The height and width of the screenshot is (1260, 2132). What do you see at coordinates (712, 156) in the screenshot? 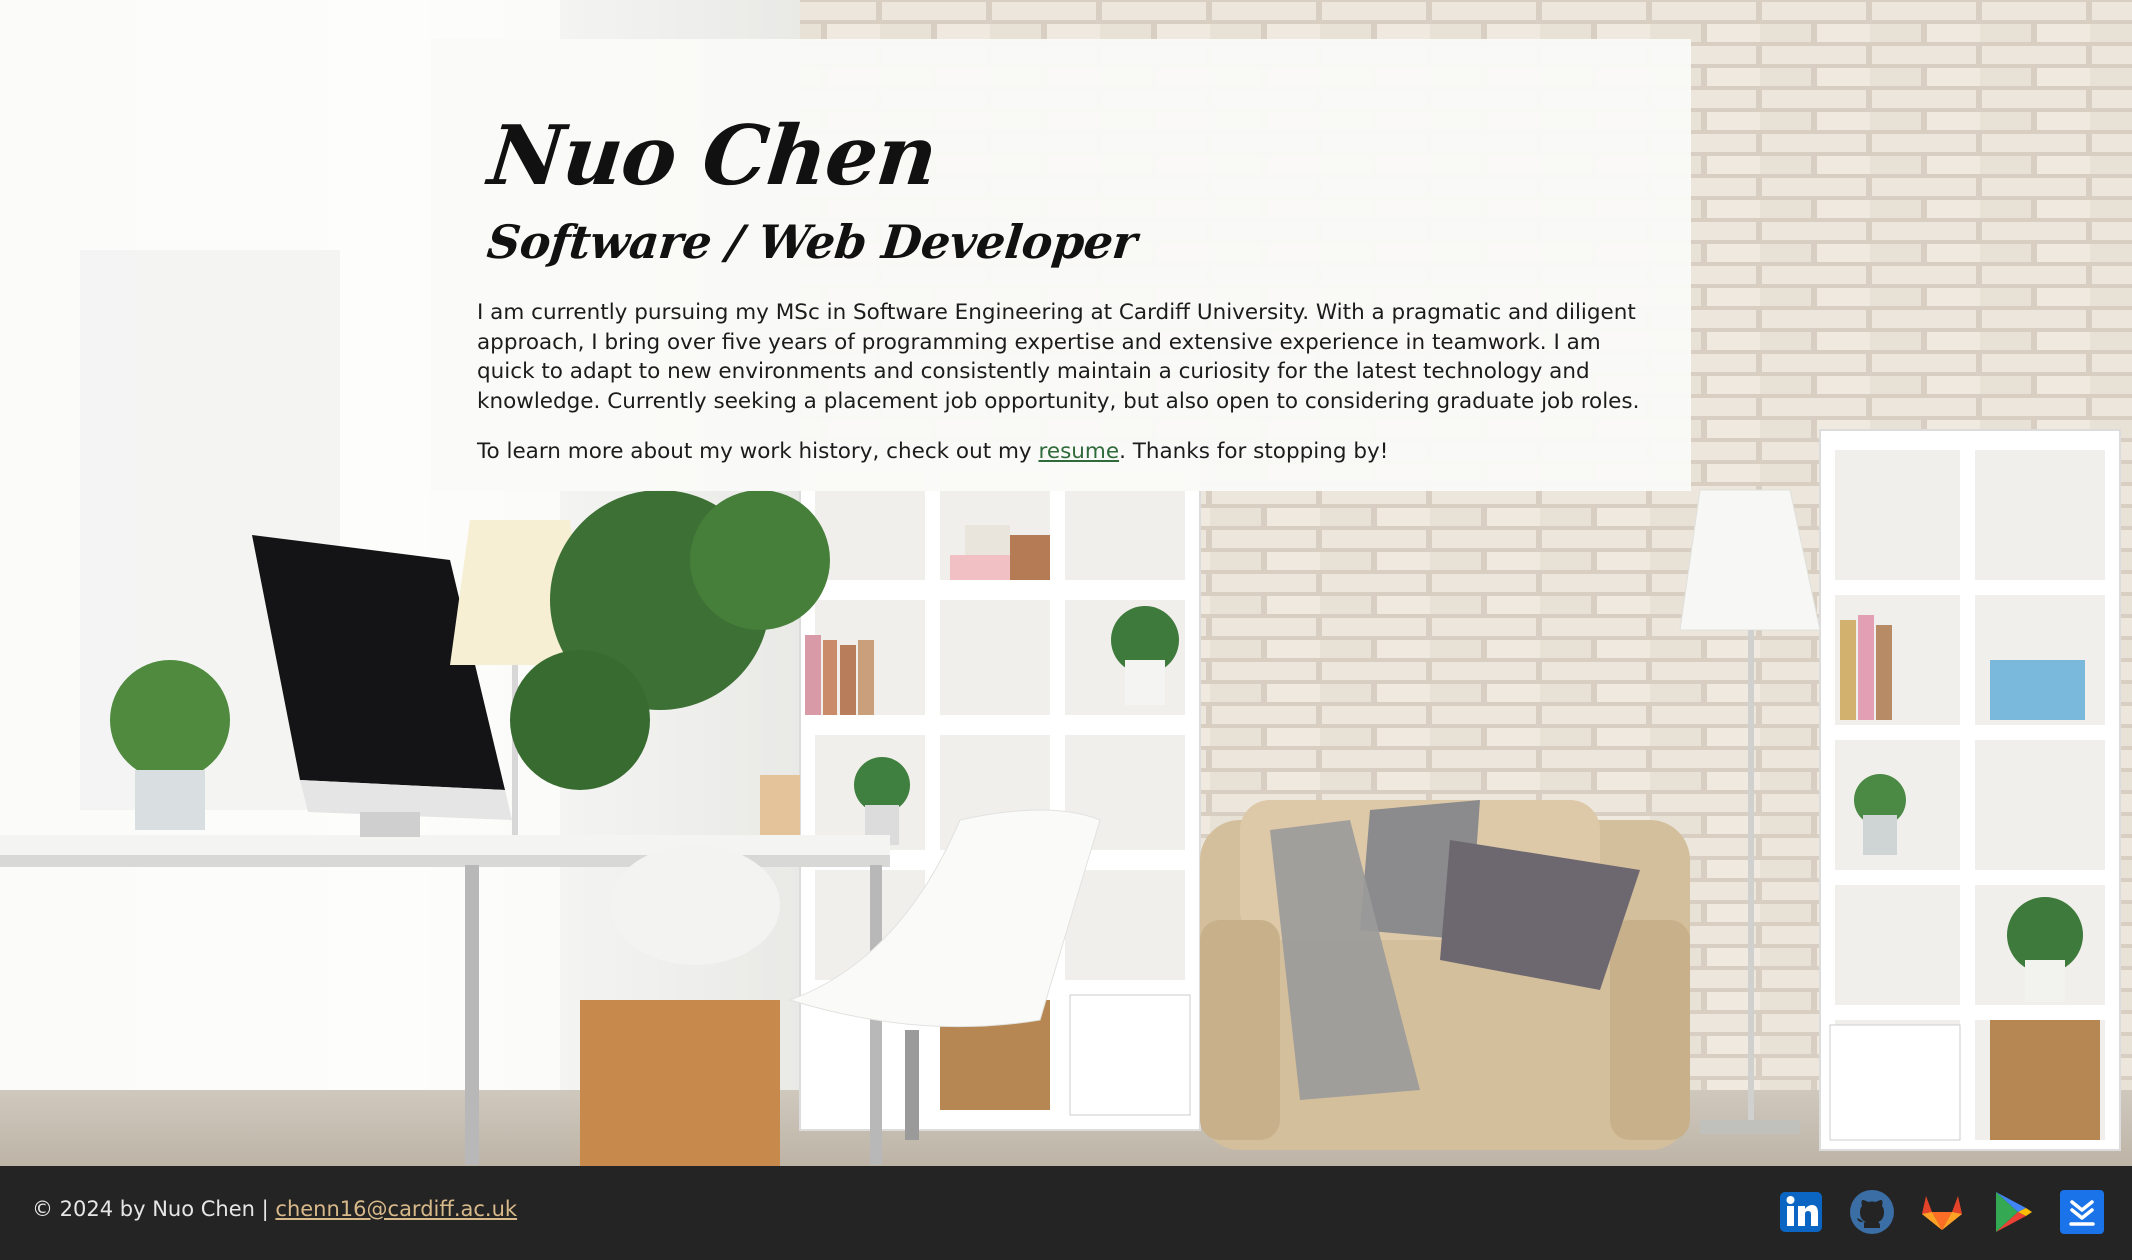
I see `page-title: Nuo Chen` at bounding box center [712, 156].